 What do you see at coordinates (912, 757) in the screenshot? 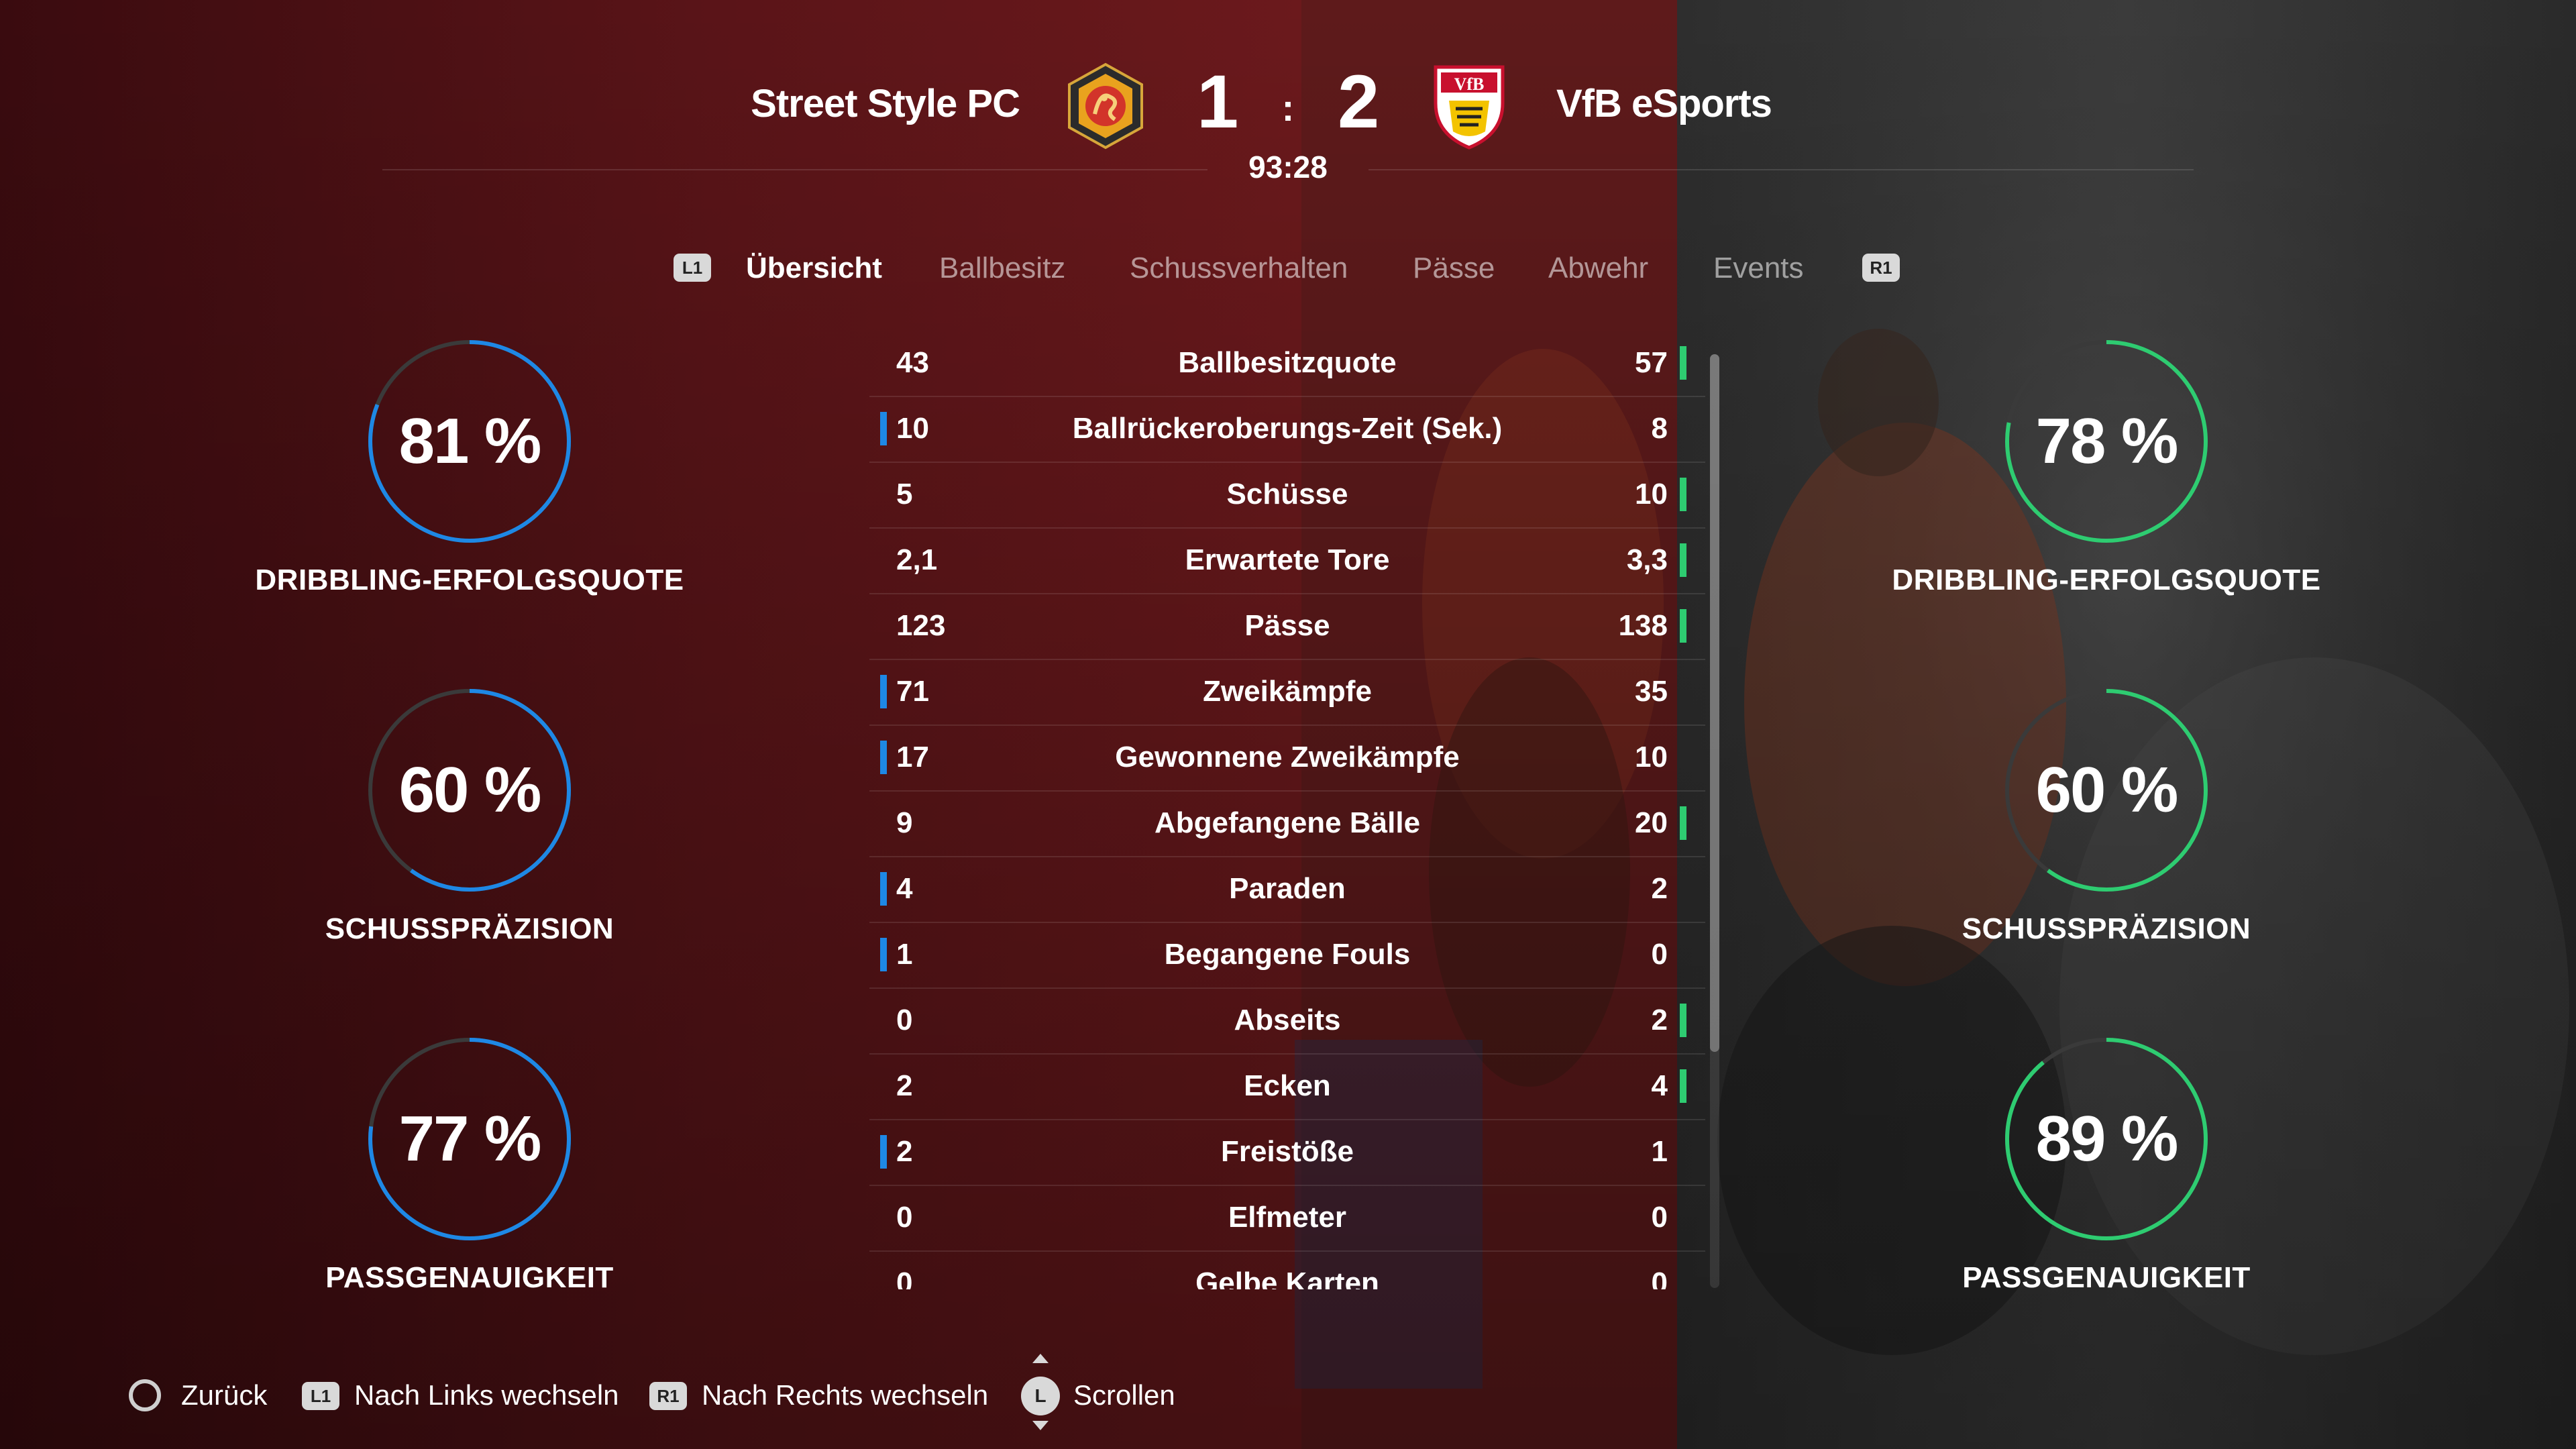
I see `home-stat-value: 17` at bounding box center [912, 757].